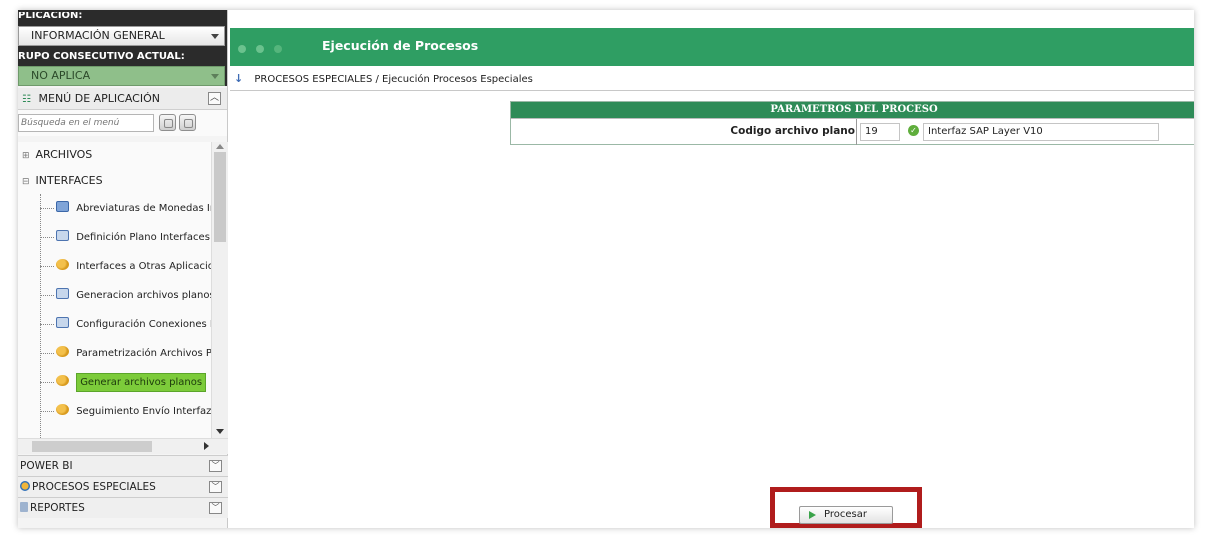 The height and width of the screenshot is (536, 1207). What do you see at coordinates (206, 446) in the screenshot?
I see `scroll-right-icon` at bounding box center [206, 446].